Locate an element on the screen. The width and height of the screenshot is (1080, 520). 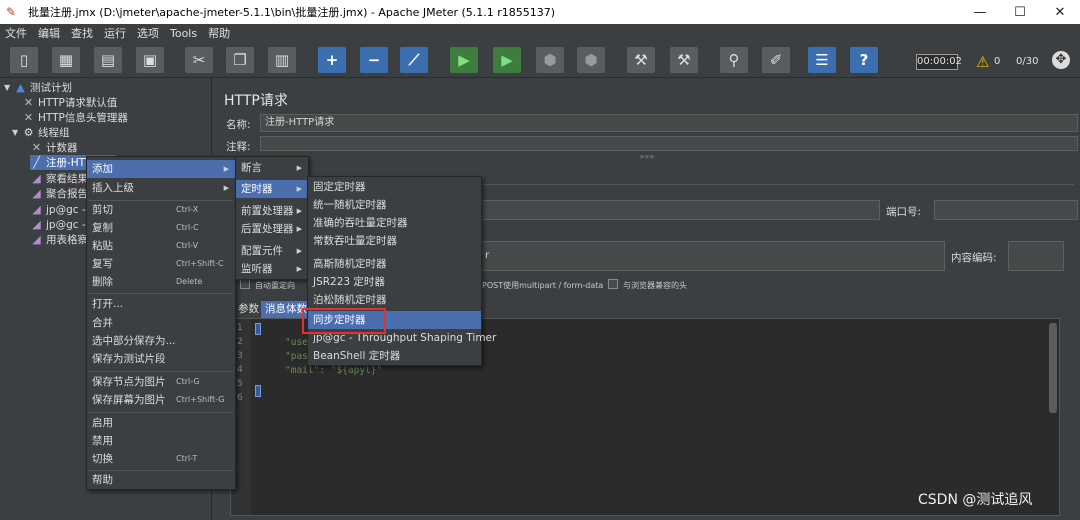
menu-tools: Tools is located at coordinates (184, 33).